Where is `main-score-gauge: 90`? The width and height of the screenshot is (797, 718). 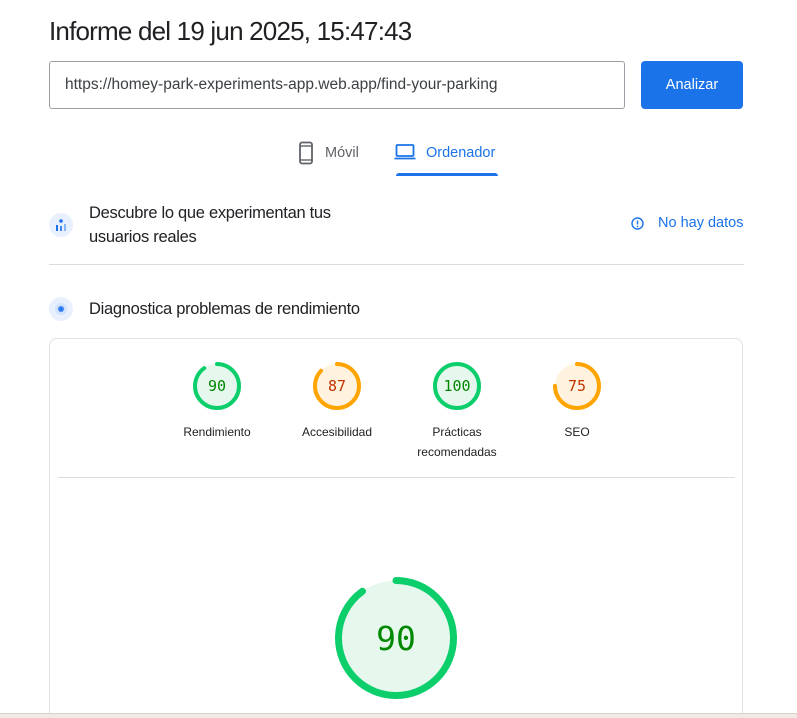
main-score-gauge: 90 is located at coordinates (396, 638).